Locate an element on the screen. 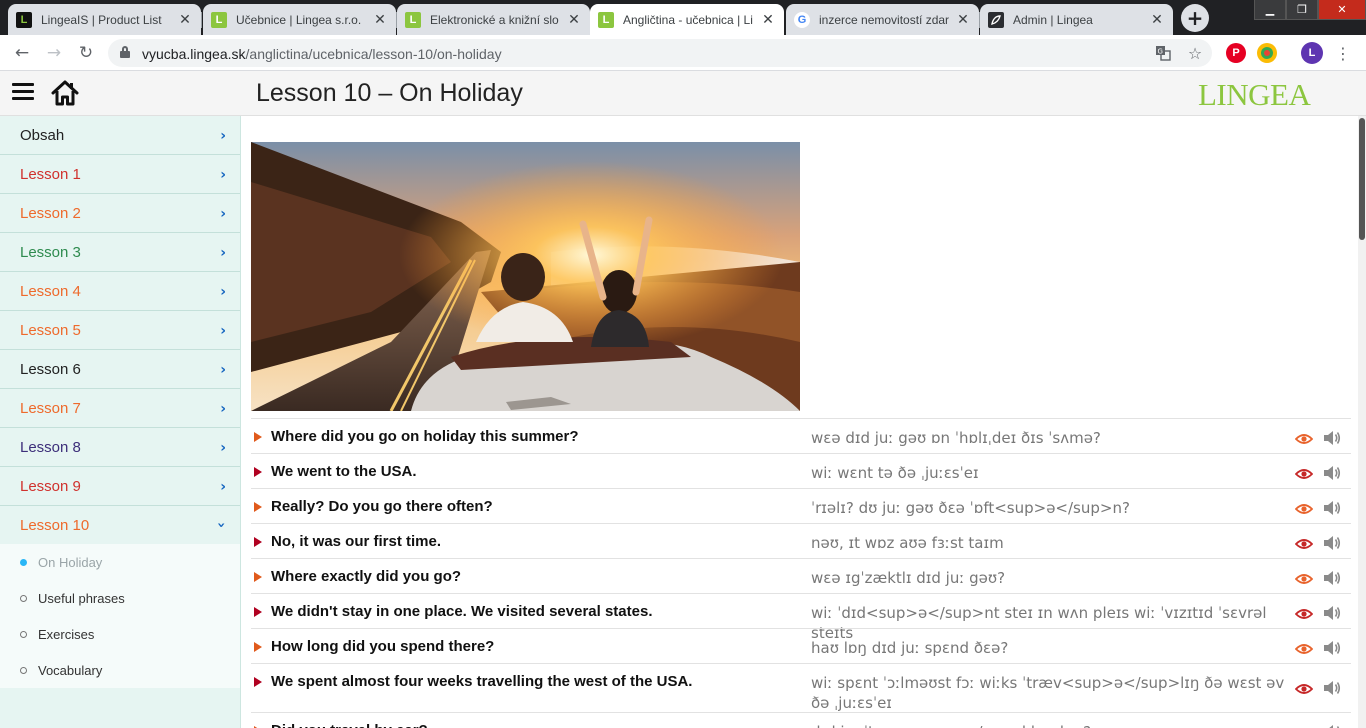  tab-title: LingeaIS | Product List is located at coordinates (101, 19).